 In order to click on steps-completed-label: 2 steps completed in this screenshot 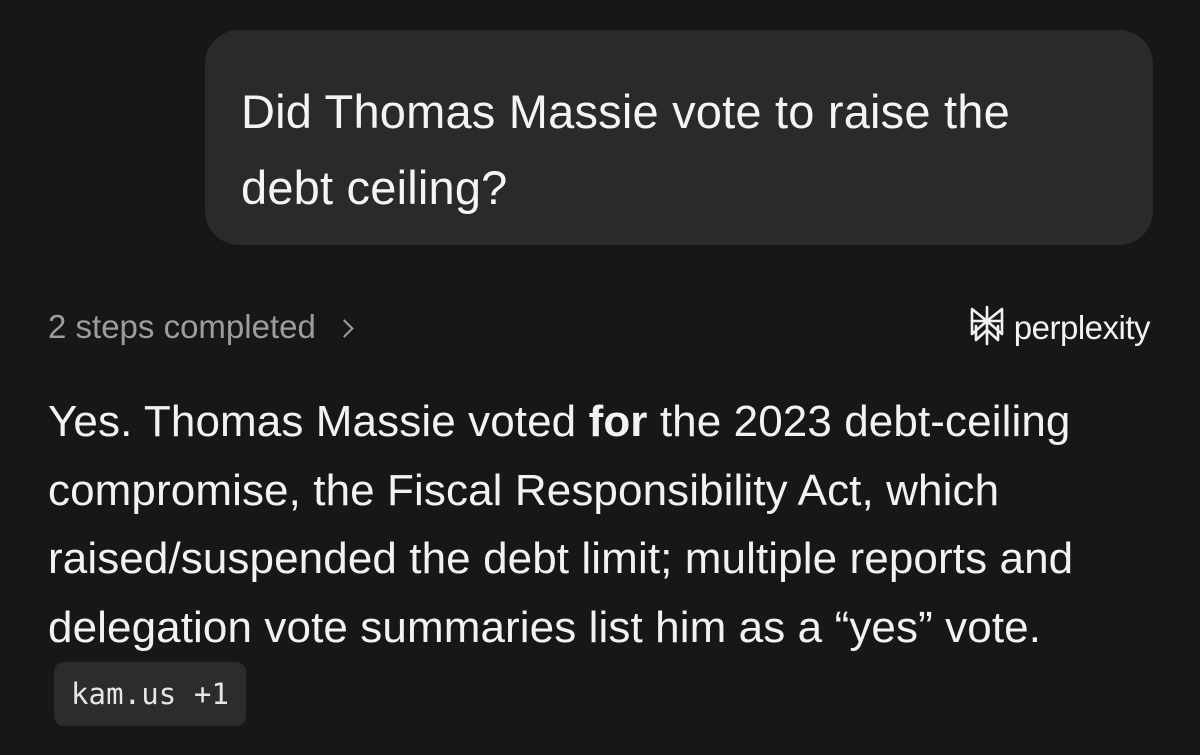, I will do `click(182, 326)`.